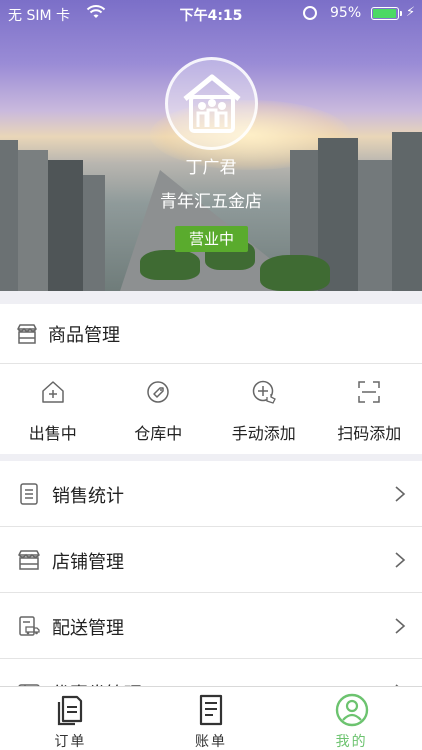 This screenshot has height=750, width=422. What do you see at coordinates (211, 239) in the screenshot?
I see `store-status-badge: 营业中` at bounding box center [211, 239].